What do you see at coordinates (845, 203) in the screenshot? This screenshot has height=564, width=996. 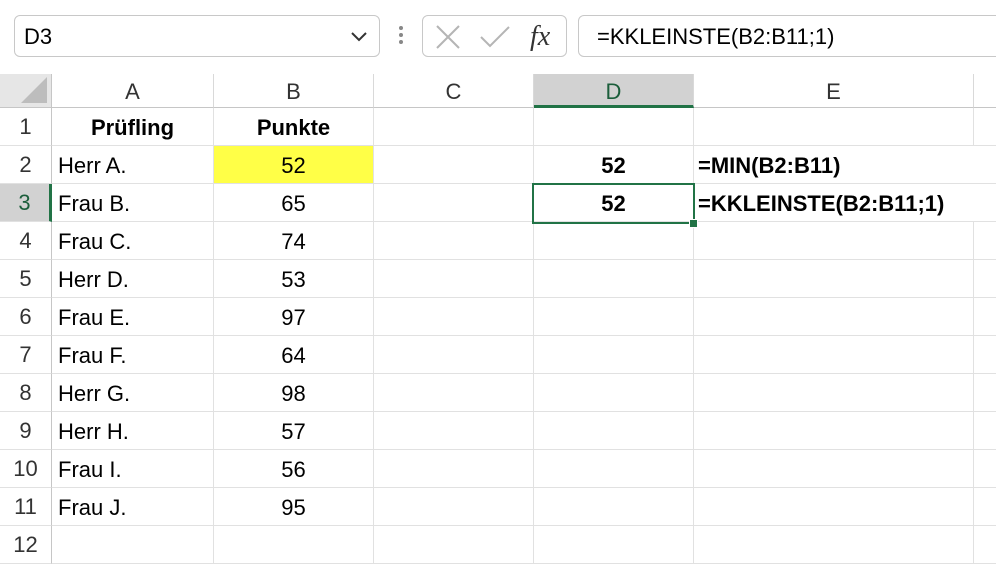 I see `cell-e3: =KKLEINSTE(B2:B11;1)` at bounding box center [845, 203].